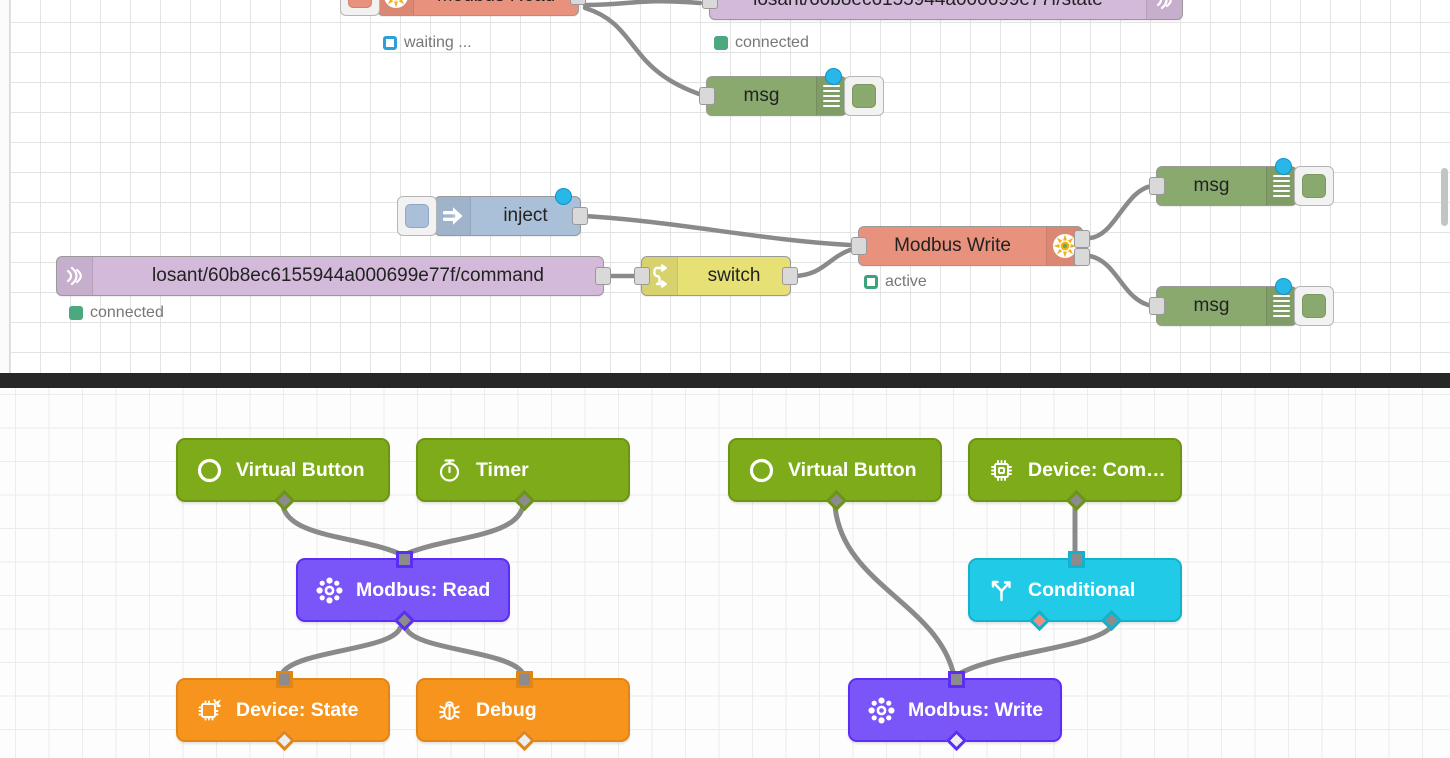 This screenshot has width=1450, height=758. What do you see at coordinates (1211, 185) in the screenshot?
I see `node-debug-msg-2-label: msg` at bounding box center [1211, 185].